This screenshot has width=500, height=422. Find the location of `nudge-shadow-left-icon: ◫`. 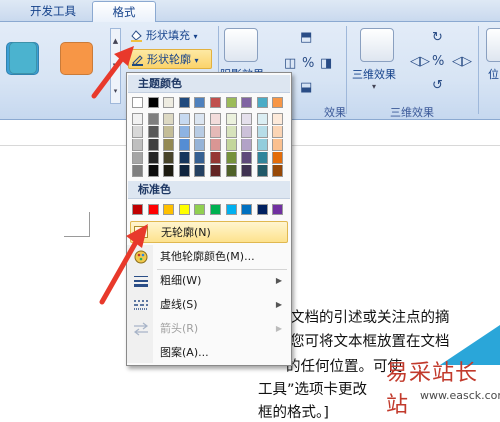

nudge-shadow-left-icon: ◫ is located at coordinates (290, 63).